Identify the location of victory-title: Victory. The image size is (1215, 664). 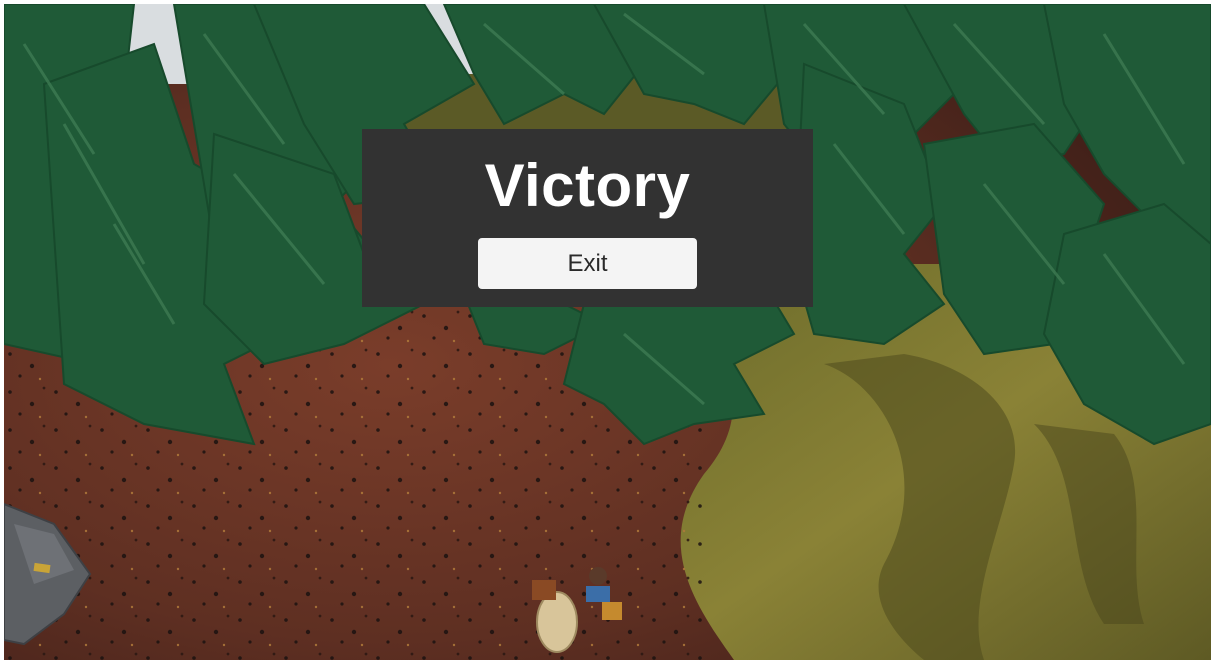
(587, 185).